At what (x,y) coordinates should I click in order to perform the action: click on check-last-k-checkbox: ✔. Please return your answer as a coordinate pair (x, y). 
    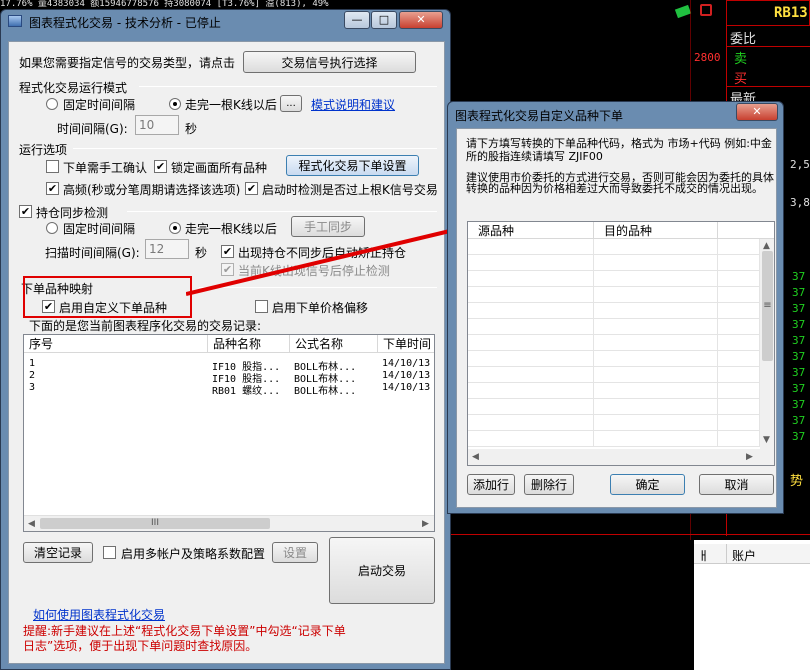
    Looking at the image, I should click on (251, 188).